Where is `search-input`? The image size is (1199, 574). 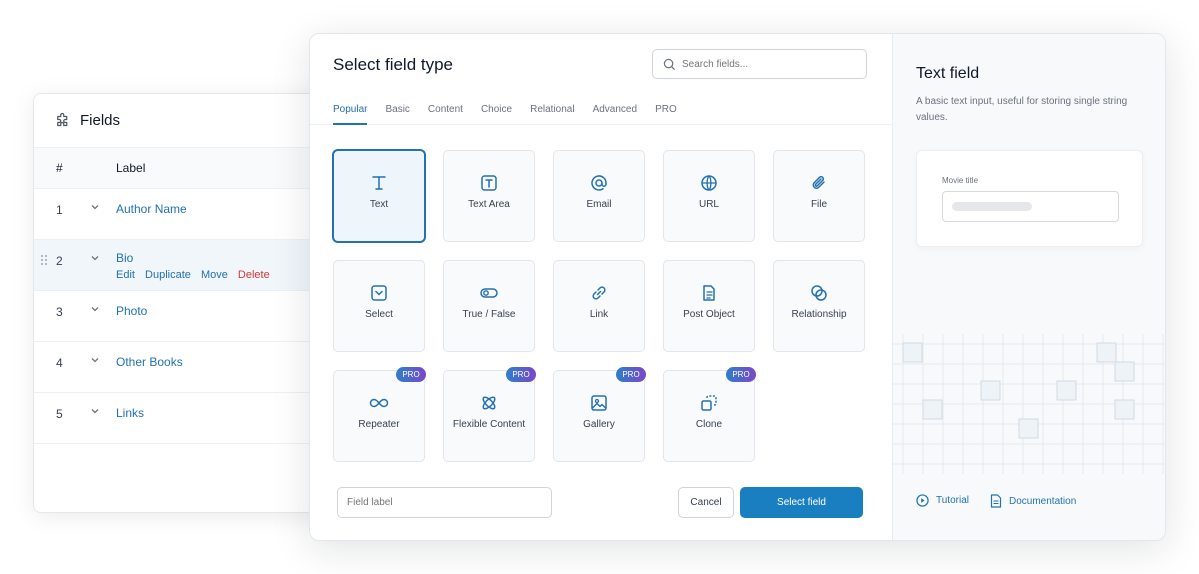
search-input is located at coordinates (762, 64).